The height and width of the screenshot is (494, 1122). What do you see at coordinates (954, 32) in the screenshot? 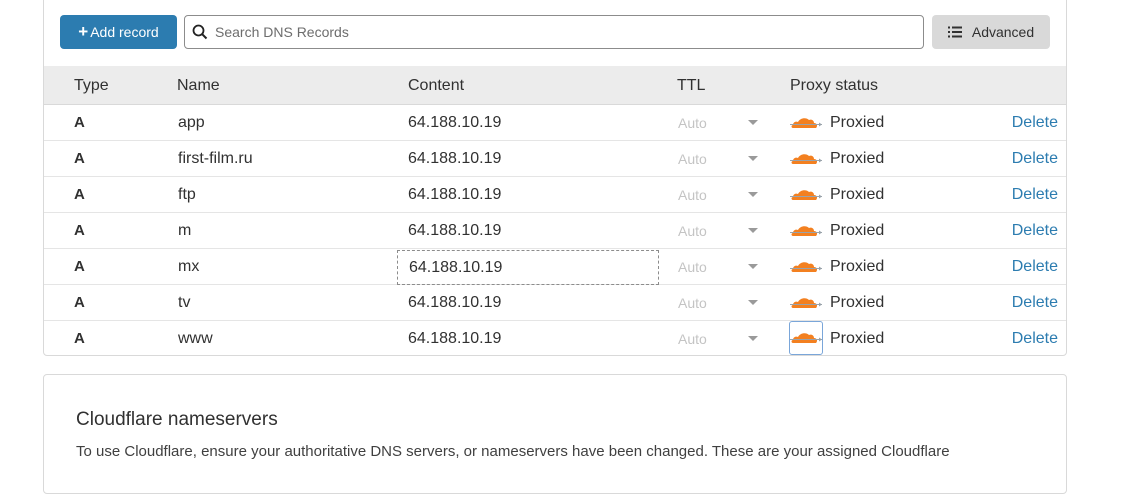
I see `list-icon` at bounding box center [954, 32].